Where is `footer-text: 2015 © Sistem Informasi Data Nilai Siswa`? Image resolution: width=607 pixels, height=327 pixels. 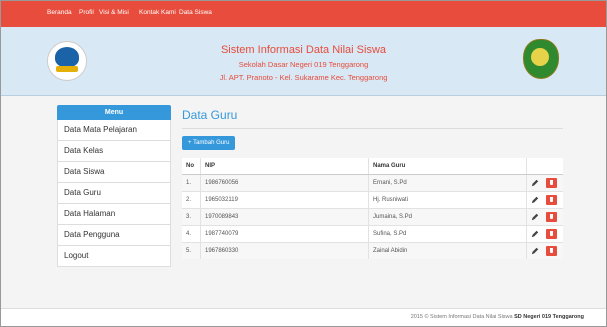
footer-text: 2015 © Sistem Informasi Data Nilai Siswa is located at coordinates (462, 317).